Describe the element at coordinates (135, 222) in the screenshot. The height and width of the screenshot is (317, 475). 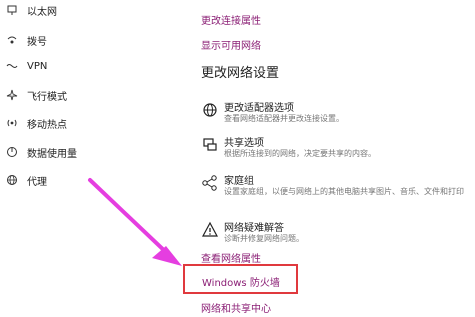
I see `annotation-arrow` at that location.